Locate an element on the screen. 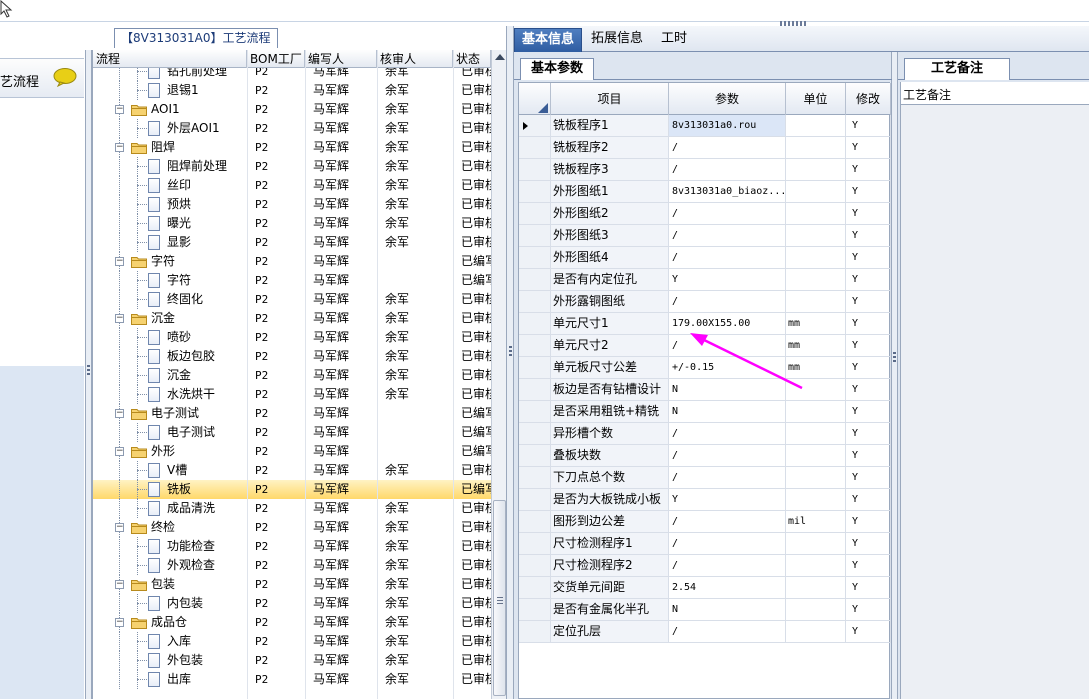 The height and width of the screenshot is (699, 1089). nav-item-process-flow: 艺流程 is located at coordinates (42, 78).